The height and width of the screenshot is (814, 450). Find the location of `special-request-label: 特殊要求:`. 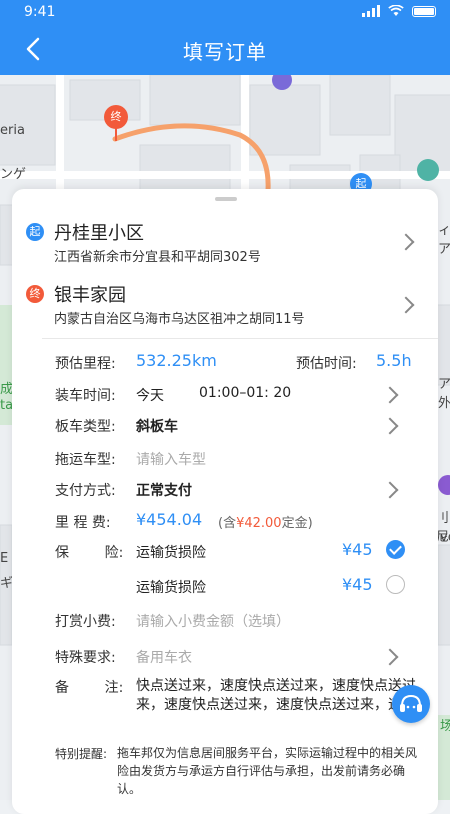

special-request-label: 特殊要求: is located at coordinates (85, 658).